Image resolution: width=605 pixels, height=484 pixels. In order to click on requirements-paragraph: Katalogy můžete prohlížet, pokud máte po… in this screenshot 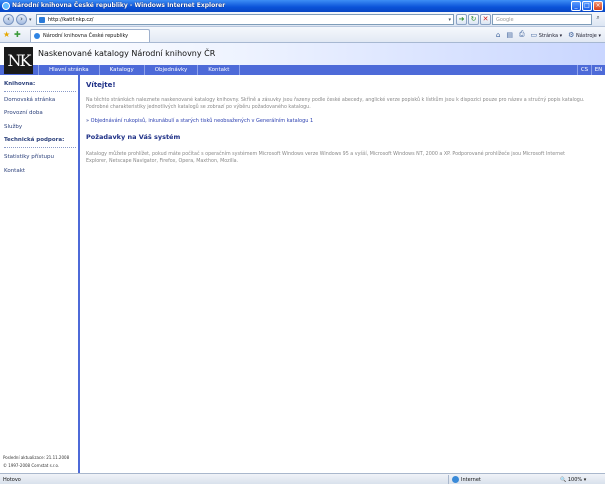, I will do `click(325, 158)`.